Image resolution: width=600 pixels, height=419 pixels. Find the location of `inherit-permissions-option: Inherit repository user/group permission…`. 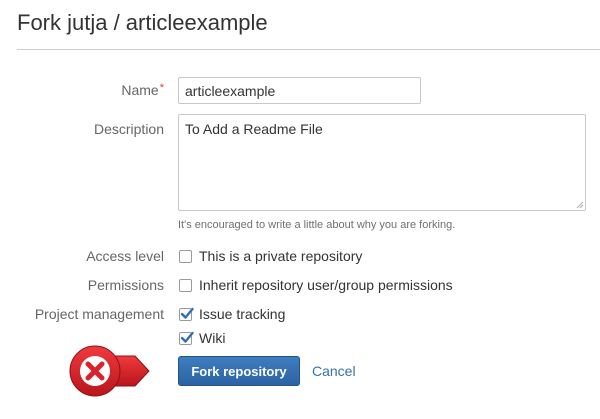

inherit-permissions-option: Inherit repository user/group permission… is located at coordinates (316, 285).